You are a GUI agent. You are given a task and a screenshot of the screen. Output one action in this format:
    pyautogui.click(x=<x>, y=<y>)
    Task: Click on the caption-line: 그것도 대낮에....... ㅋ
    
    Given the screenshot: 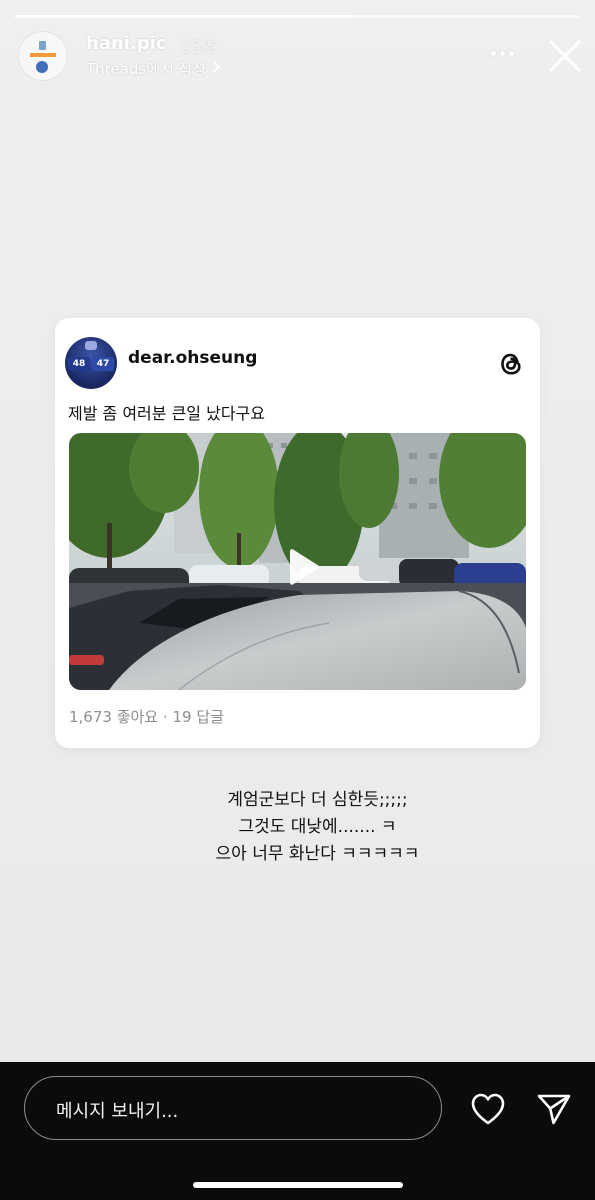 What is the action you would take?
    pyautogui.click(x=317, y=827)
    